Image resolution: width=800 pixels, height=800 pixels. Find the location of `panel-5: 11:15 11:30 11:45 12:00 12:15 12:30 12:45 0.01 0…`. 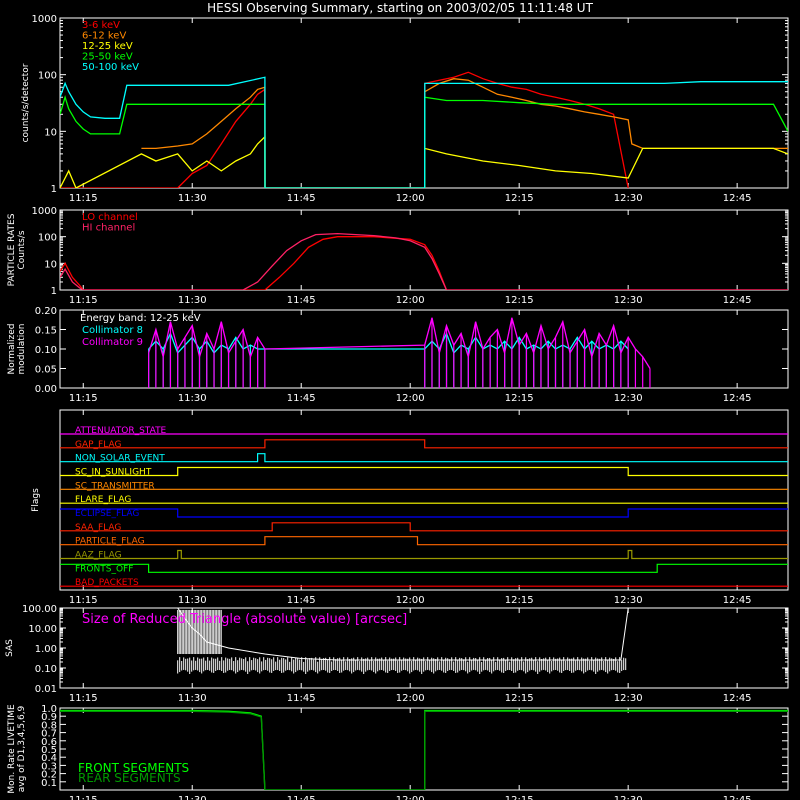

panel-5: 11:15 11:30 11:45 12:00 12:15 12:30 12:45 0.01 0… is located at coordinates (397, 654).